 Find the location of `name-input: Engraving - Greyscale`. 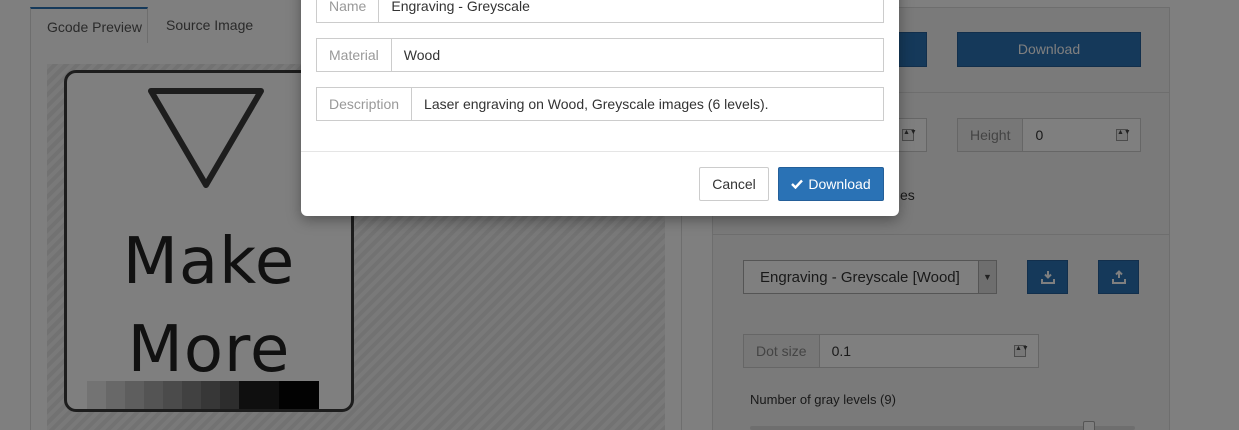

name-input: Engraving - Greyscale is located at coordinates (631, 11).